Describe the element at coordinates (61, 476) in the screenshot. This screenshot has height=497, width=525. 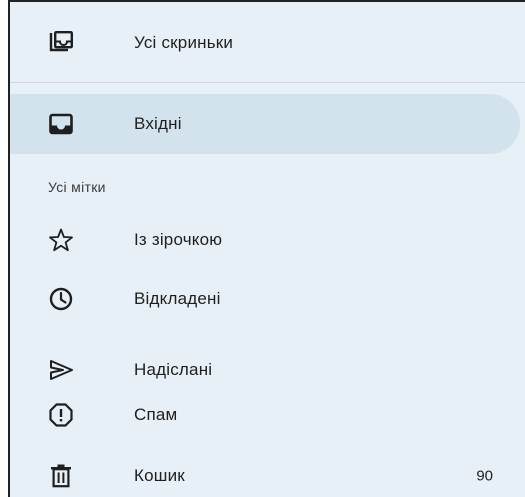
I see `trash-icon` at that location.